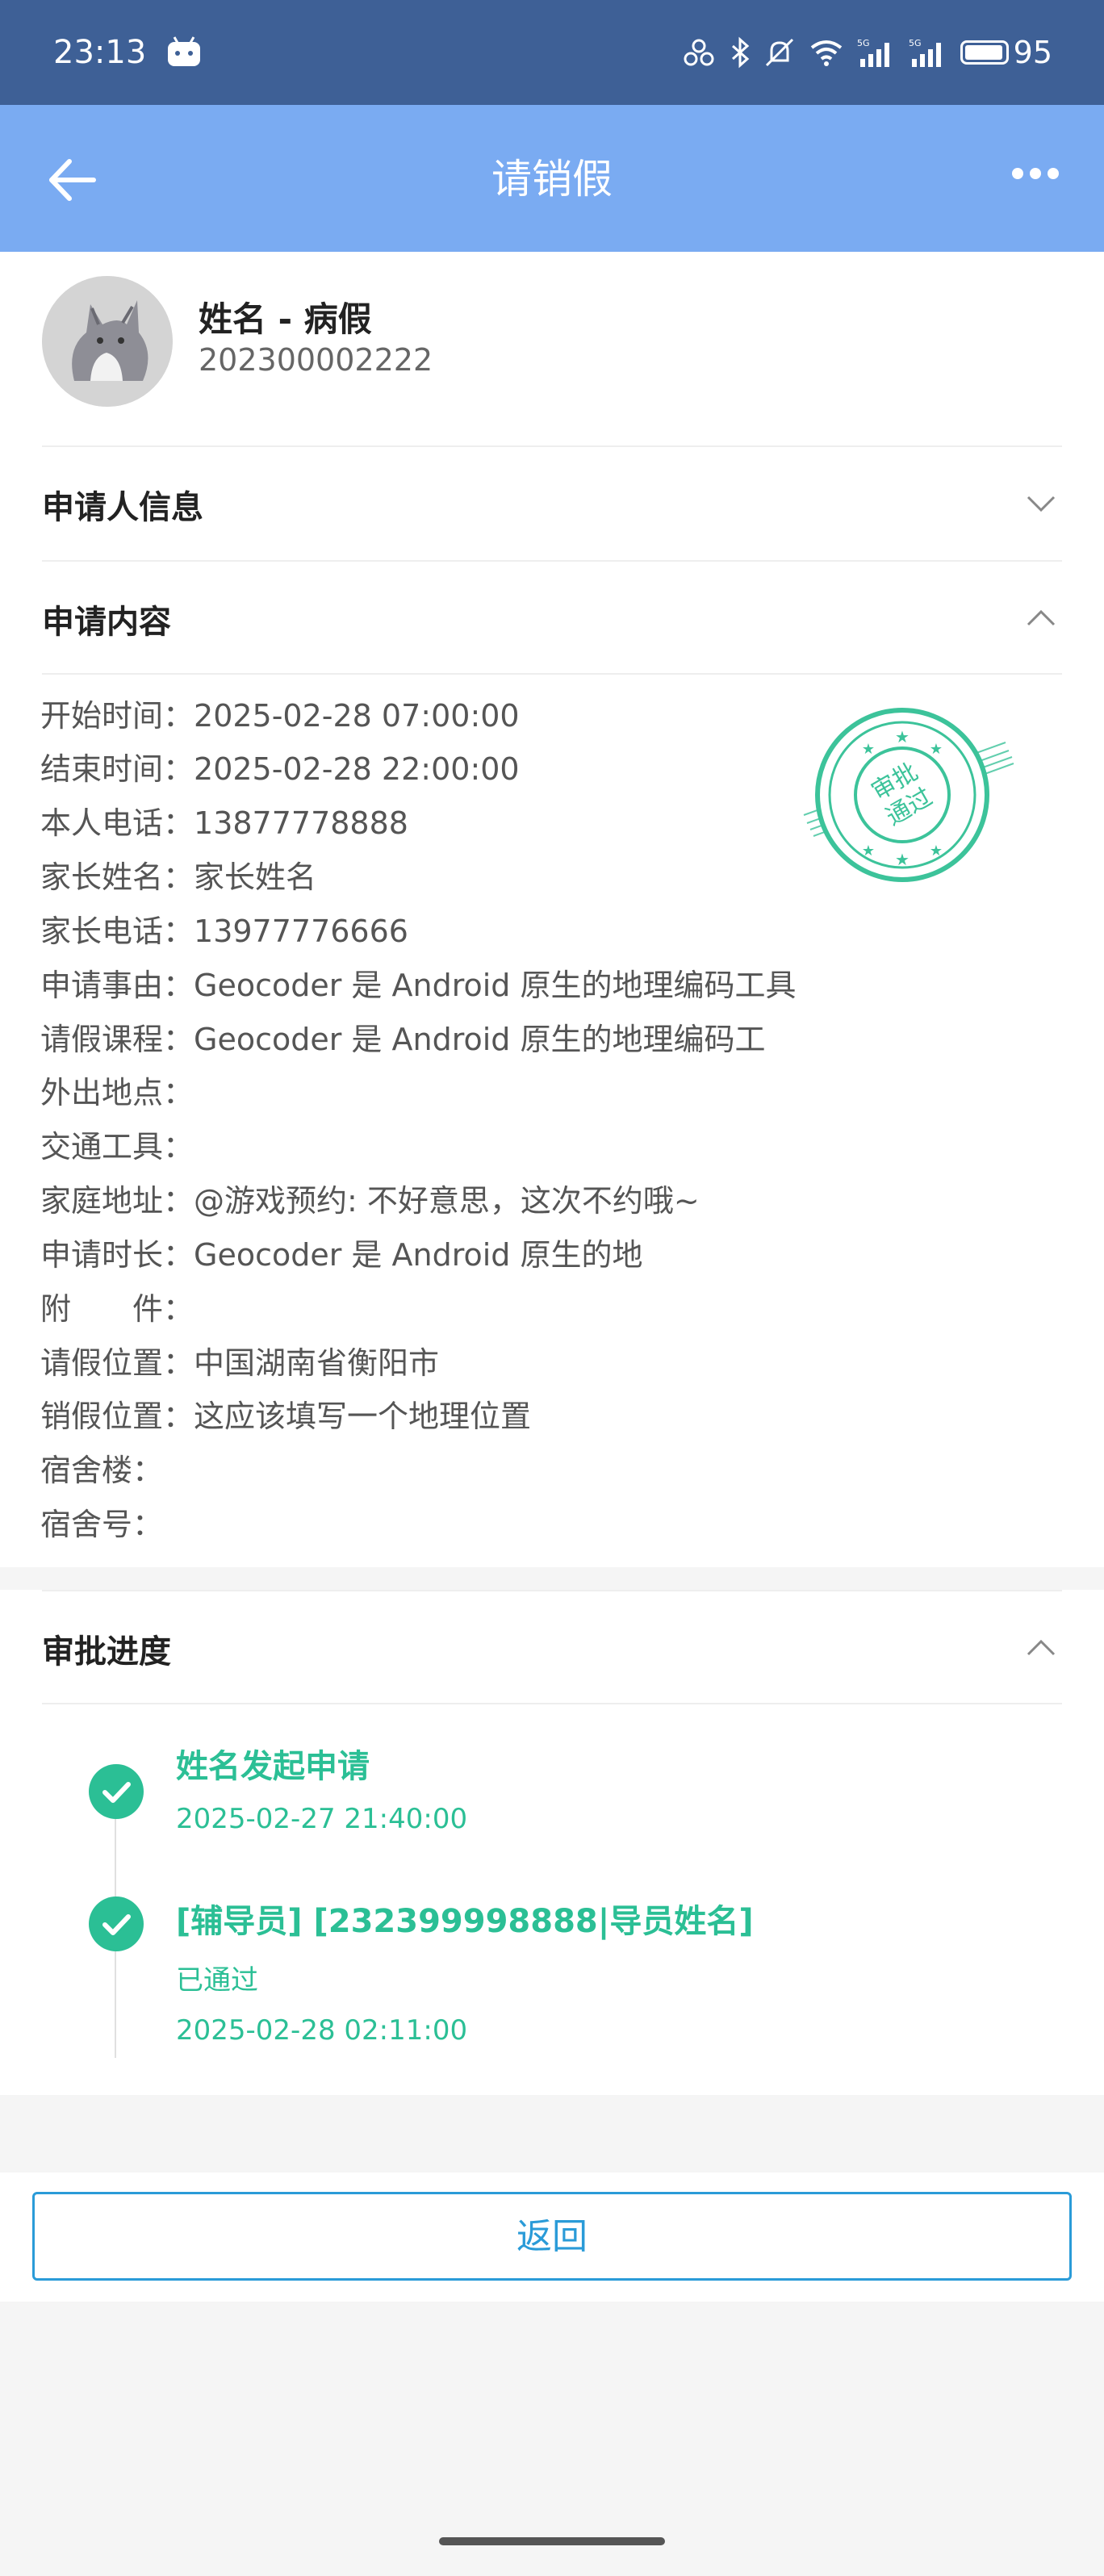 The image size is (1104, 2576). What do you see at coordinates (552, 617) in the screenshot?
I see `section-application-content: 申请内容` at bounding box center [552, 617].